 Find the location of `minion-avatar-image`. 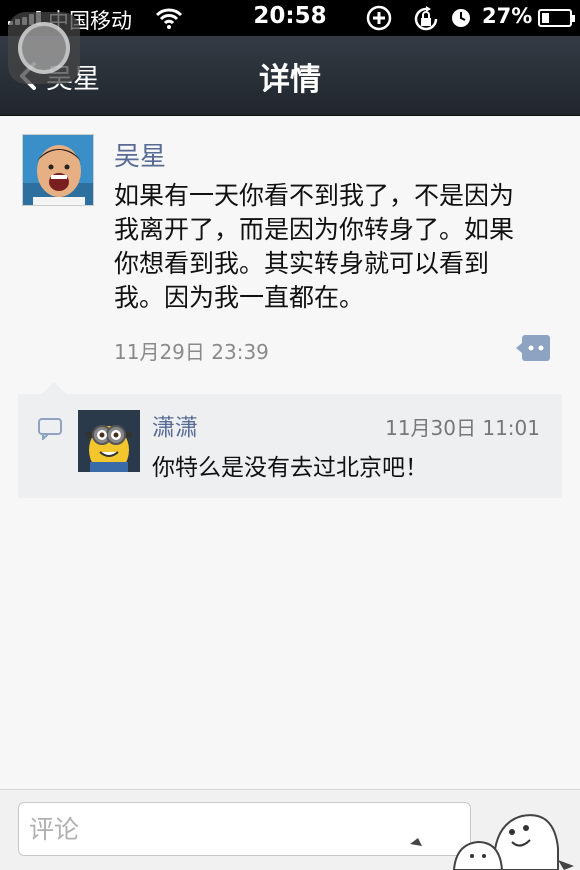

minion-avatar-image is located at coordinates (109, 441).